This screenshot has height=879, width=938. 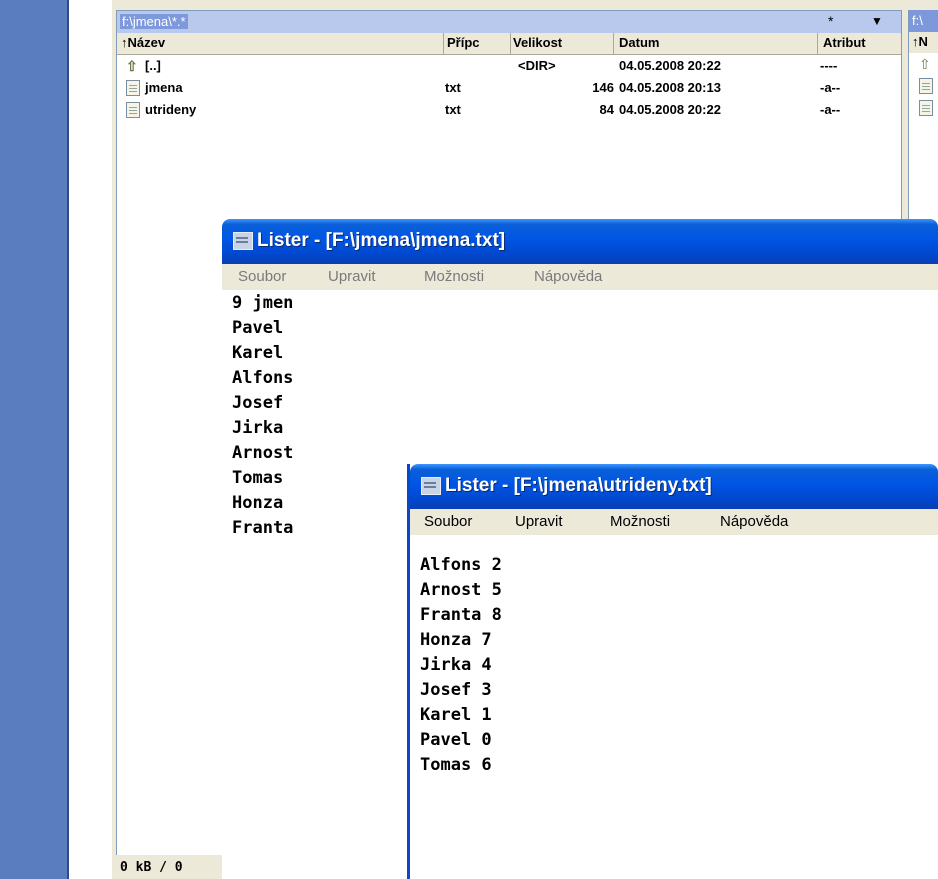 What do you see at coordinates (154, 21) in the screenshot?
I see `path-label: f:\jmena\*.*` at bounding box center [154, 21].